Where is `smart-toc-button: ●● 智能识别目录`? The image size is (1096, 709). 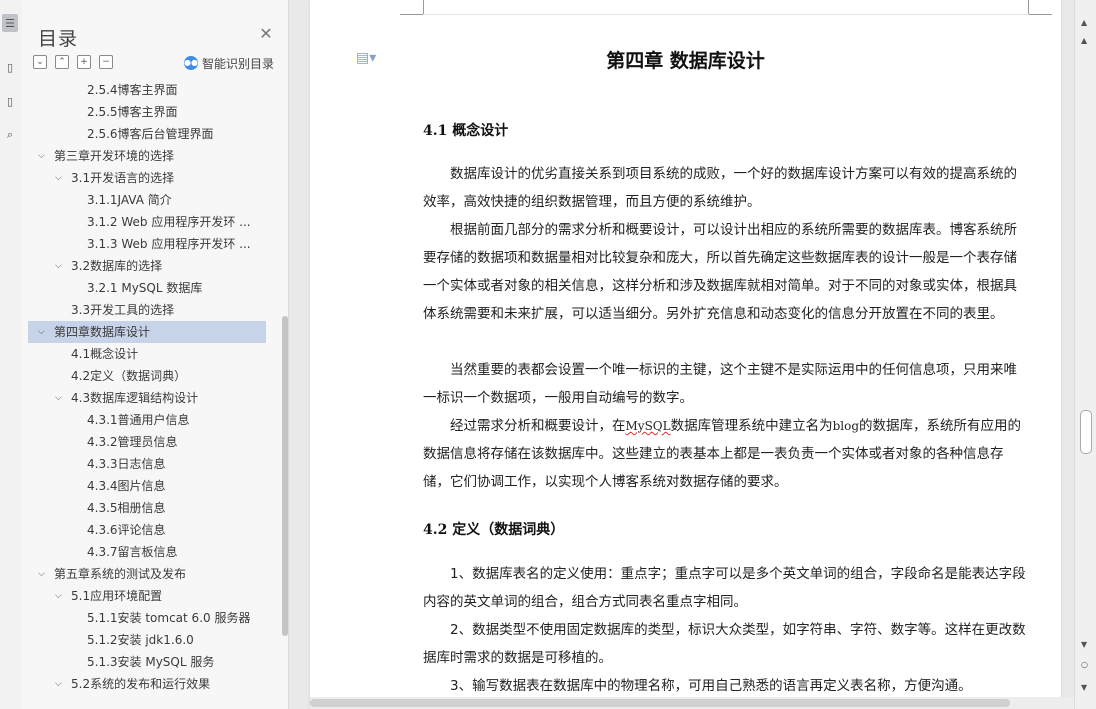
smart-toc-button: ●● 智能识别目录 is located at coordinates (229, 63).